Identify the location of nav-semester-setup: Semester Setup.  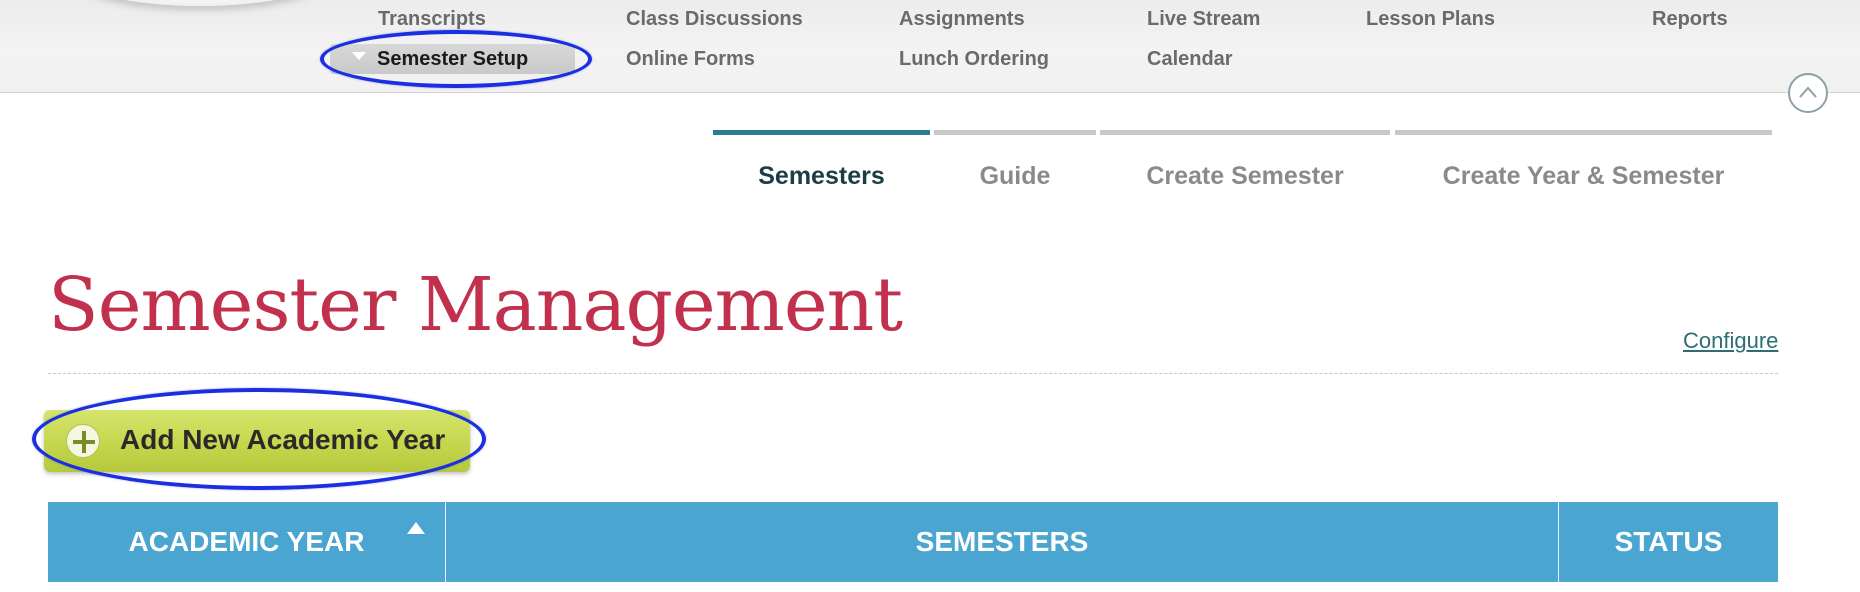
(452, 59).